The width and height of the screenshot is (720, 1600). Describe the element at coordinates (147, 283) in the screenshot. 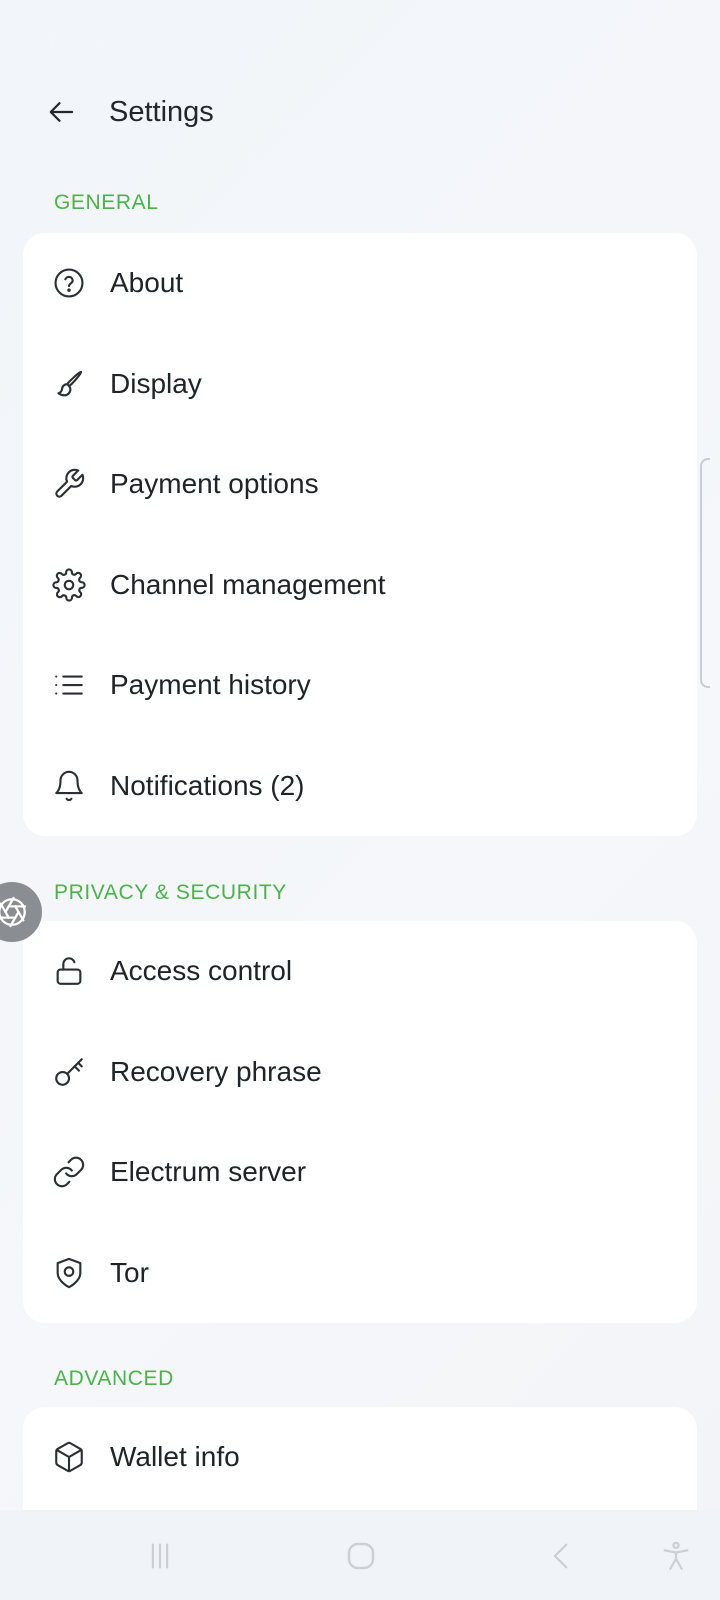

I see `settings-item-label: About` at that location.